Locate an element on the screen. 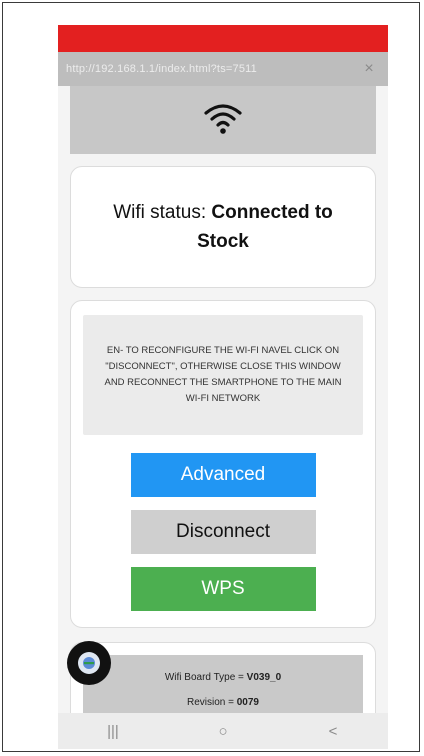 Image resolution: width=424 pixels, height=756 pixels. home-icon: ○ is located at coordinates (223, 731).